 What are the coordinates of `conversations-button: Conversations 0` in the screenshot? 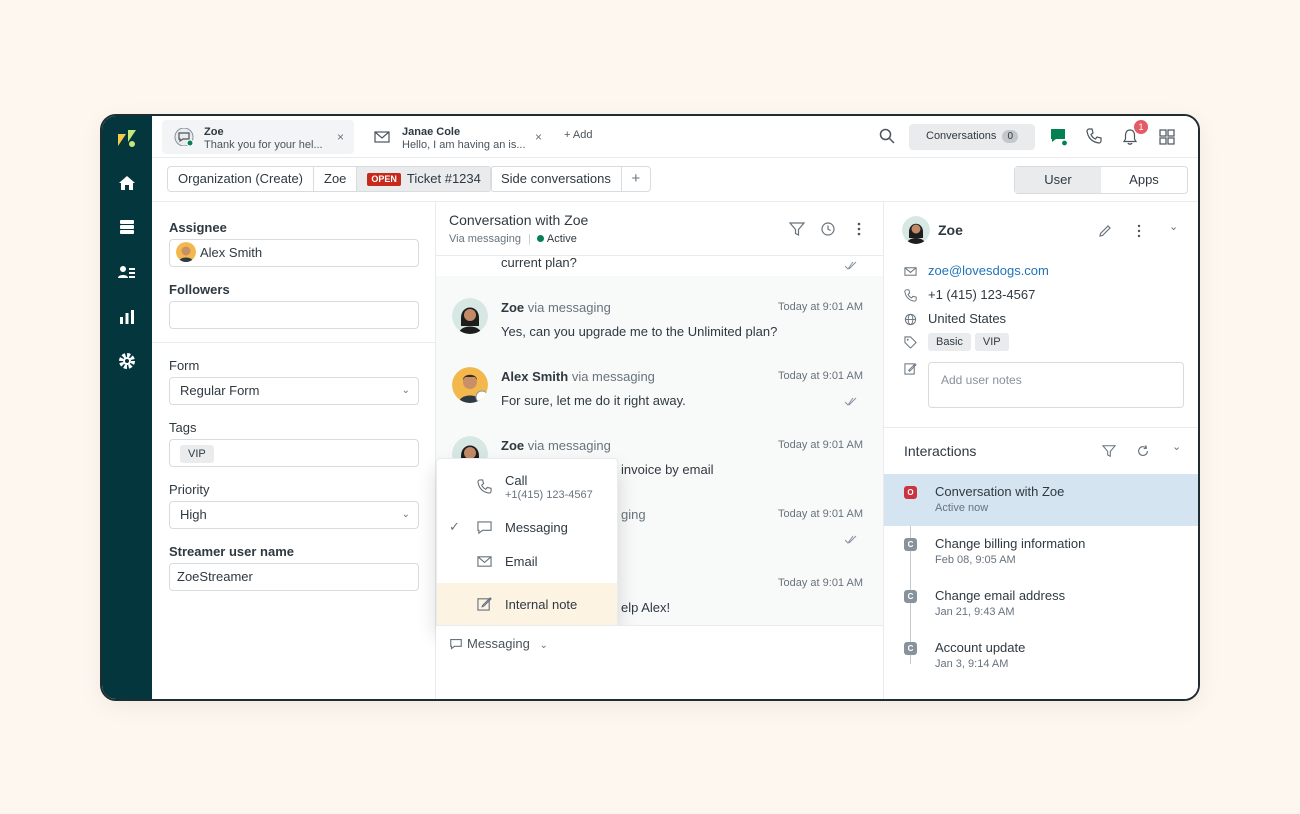 It's located at (972, 137).